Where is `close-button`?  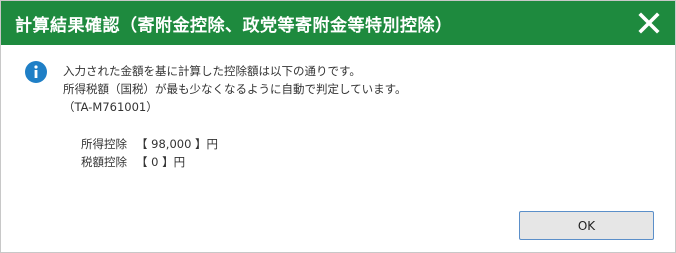
close-button is located at coordinates (649, 23).